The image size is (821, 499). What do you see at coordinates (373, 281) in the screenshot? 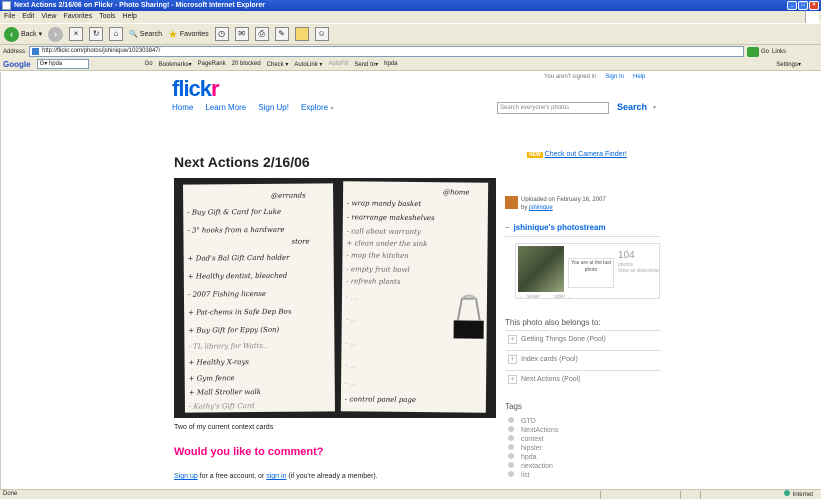
I see `card-line: - refresh plants` at bounding box center [373, 281].